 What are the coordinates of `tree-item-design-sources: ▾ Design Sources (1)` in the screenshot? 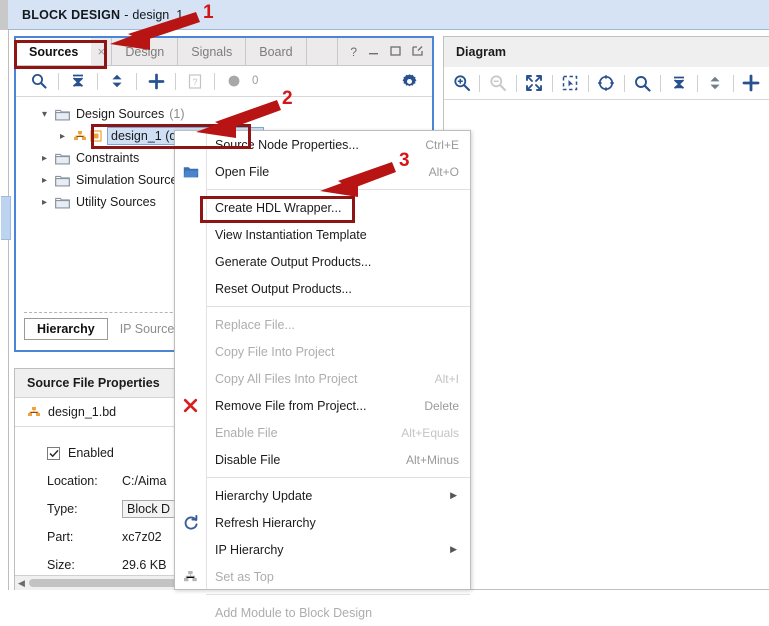 It's located at (224, 114).